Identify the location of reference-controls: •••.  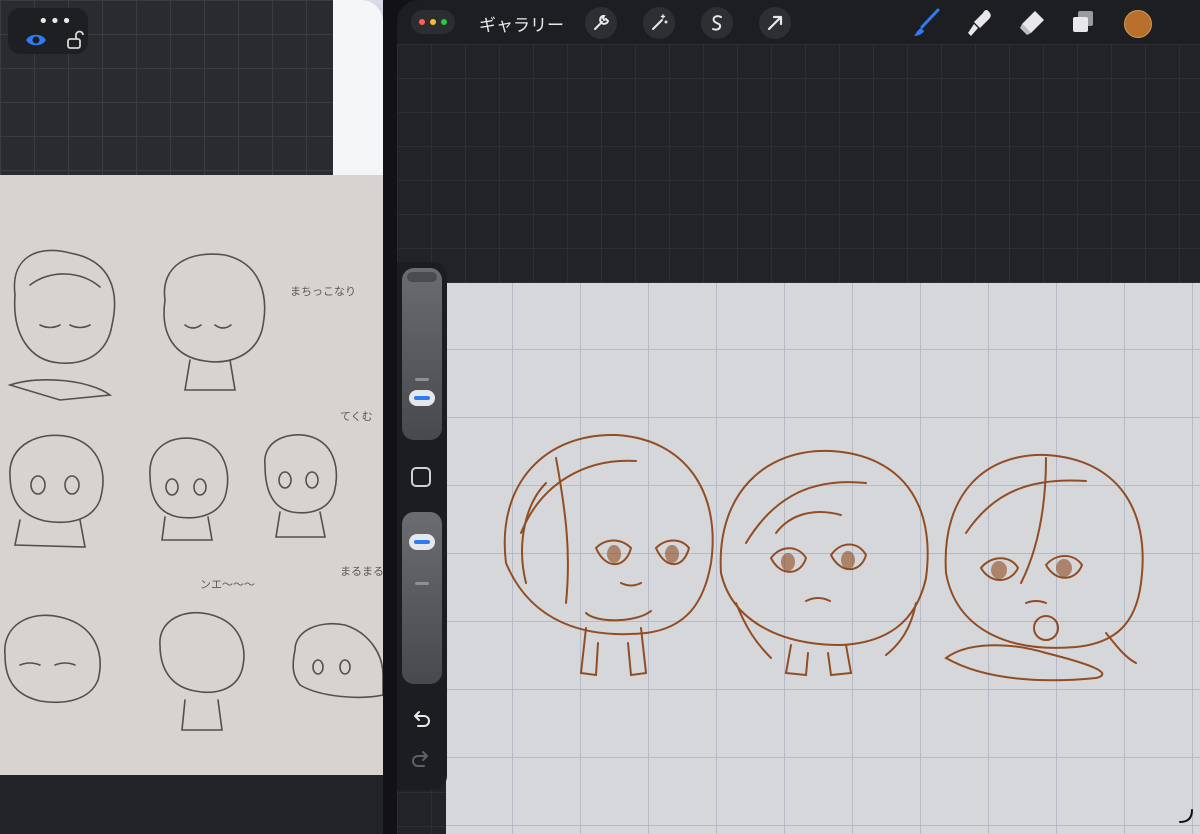
(48, 31).